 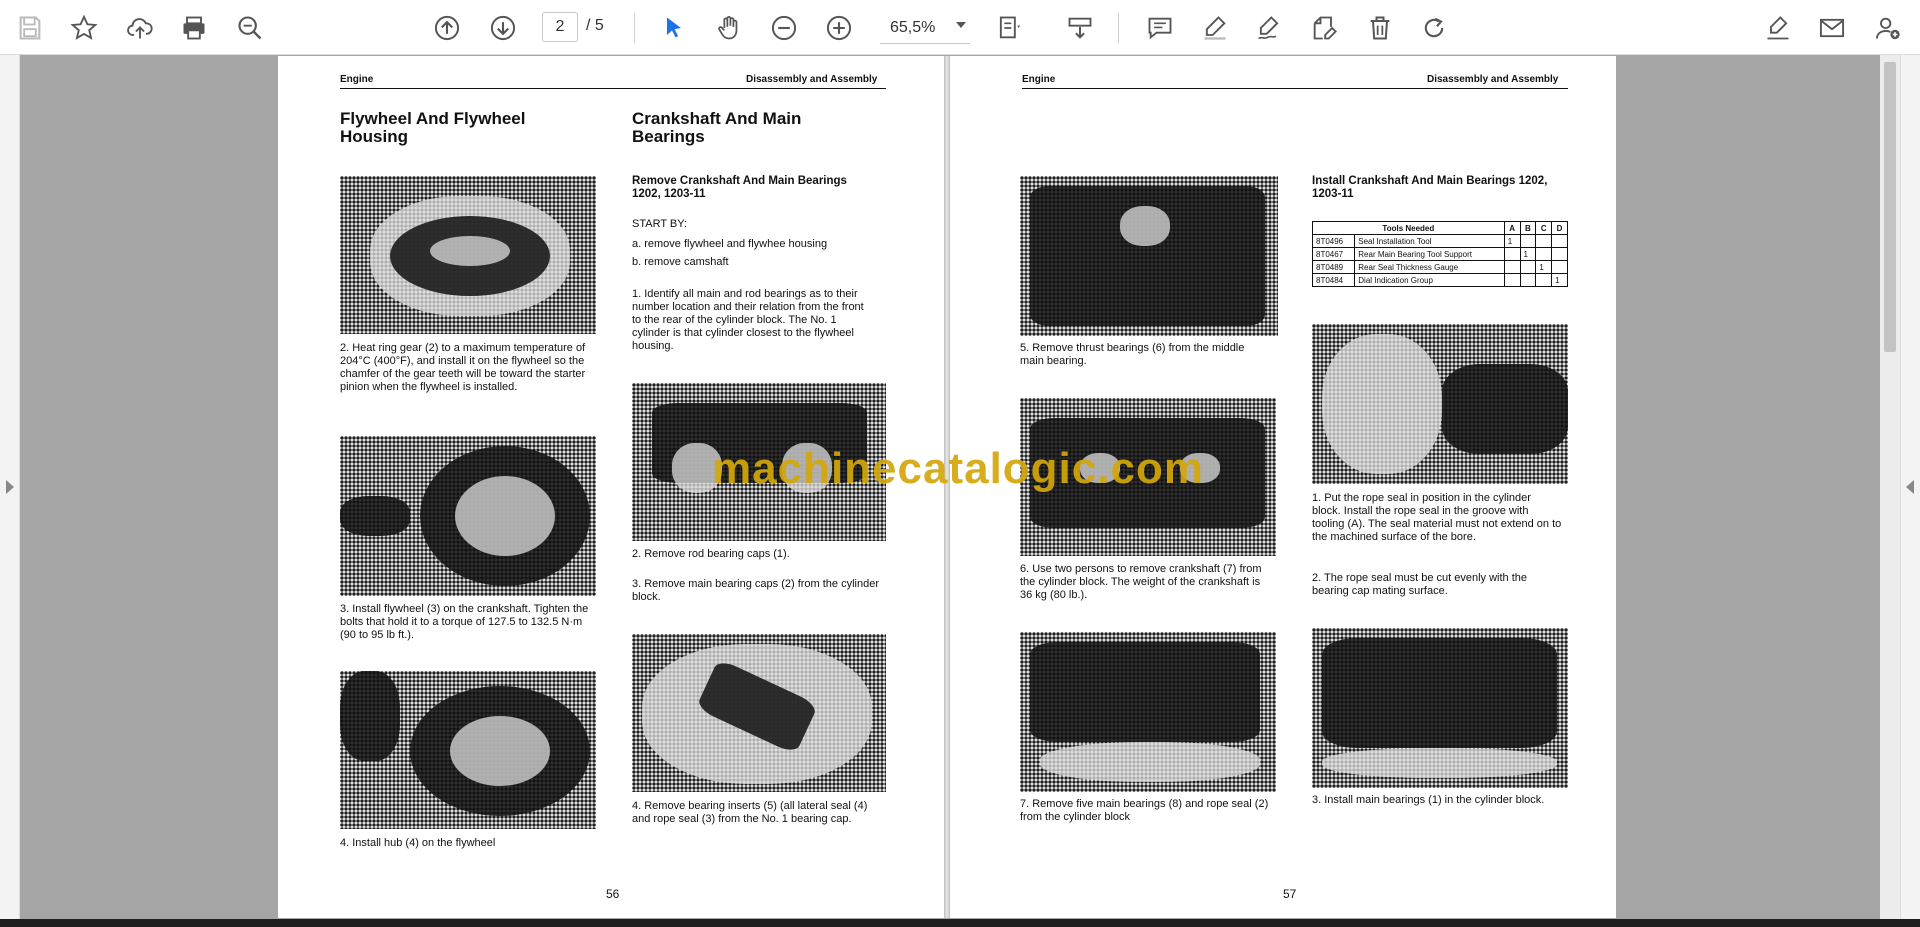 I want to click on zoom-in-icon, so click(x=839, y=28).